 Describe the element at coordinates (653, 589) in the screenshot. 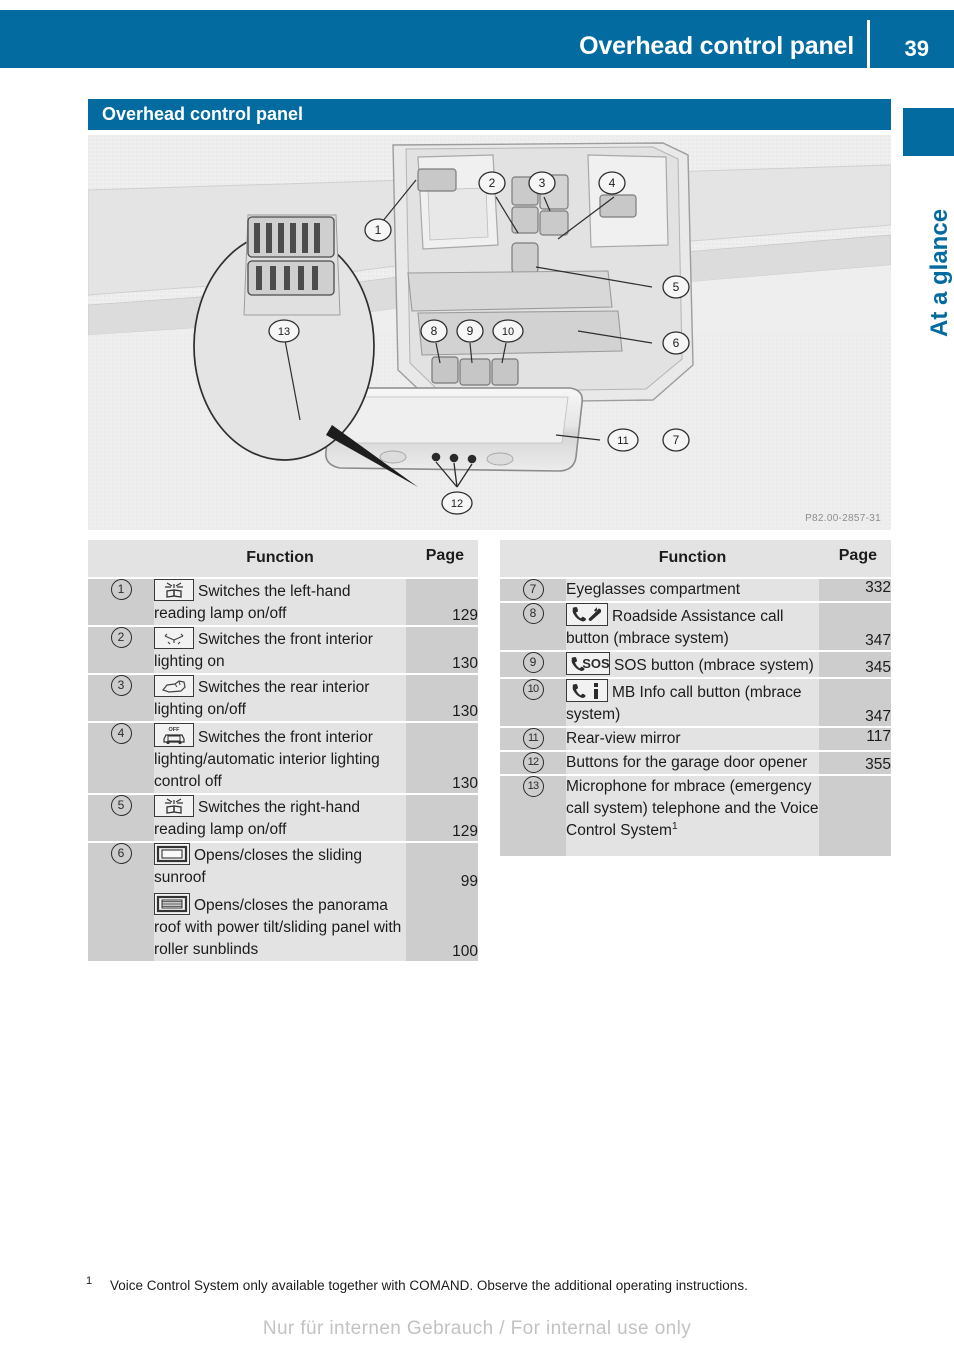

I see `row-function-text: Eyeglasses compartment` at that location.